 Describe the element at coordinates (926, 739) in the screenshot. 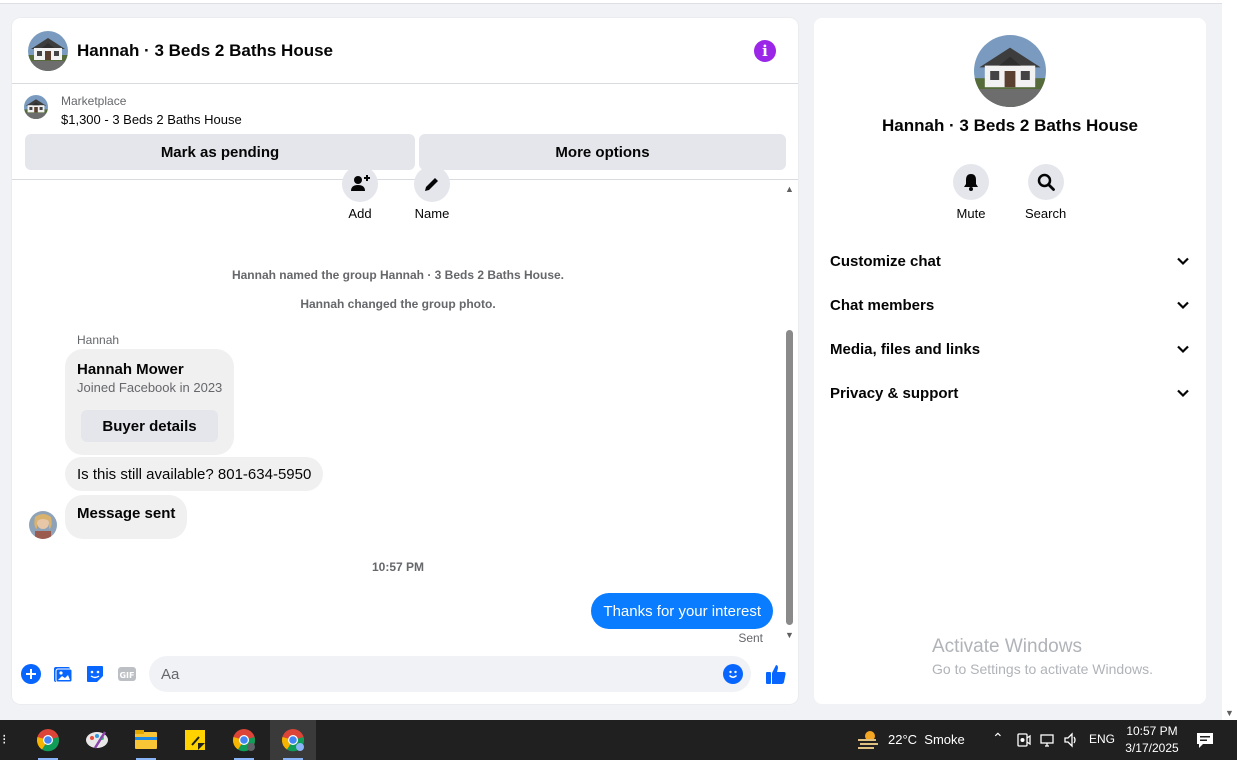

I see `weather-text: 22°C Smoke` at that location.